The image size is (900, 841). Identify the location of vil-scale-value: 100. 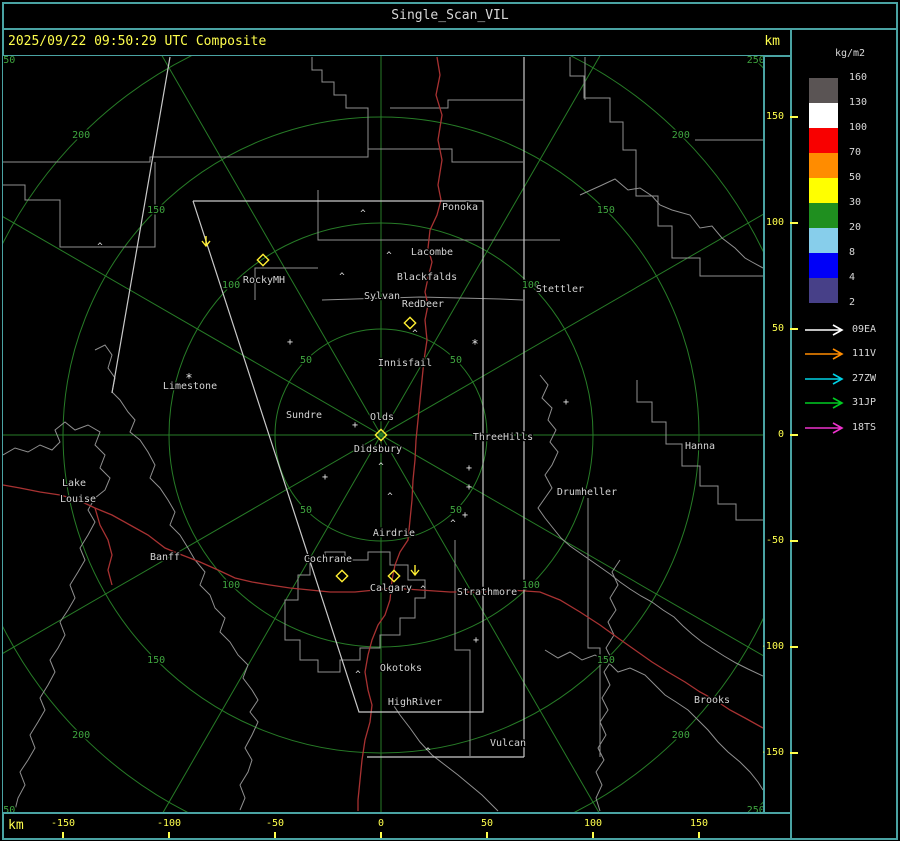
(858, 127).